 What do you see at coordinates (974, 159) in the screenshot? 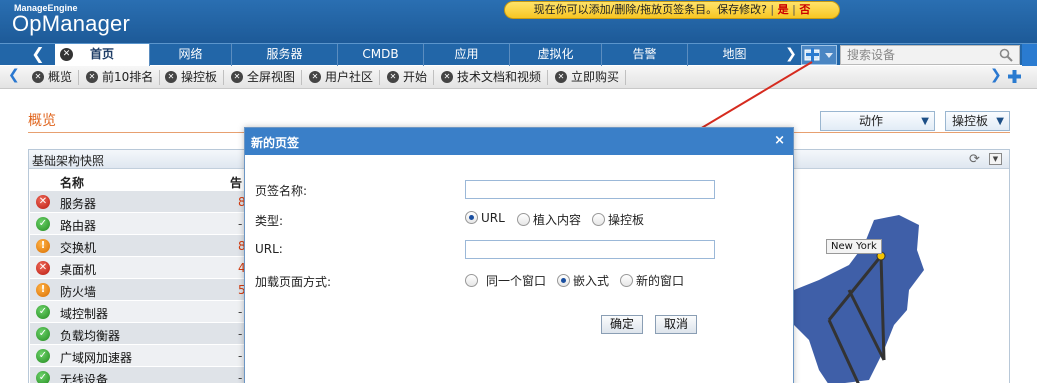
I see `refresh-icon: ⟳` at bounding box center [974, 159].